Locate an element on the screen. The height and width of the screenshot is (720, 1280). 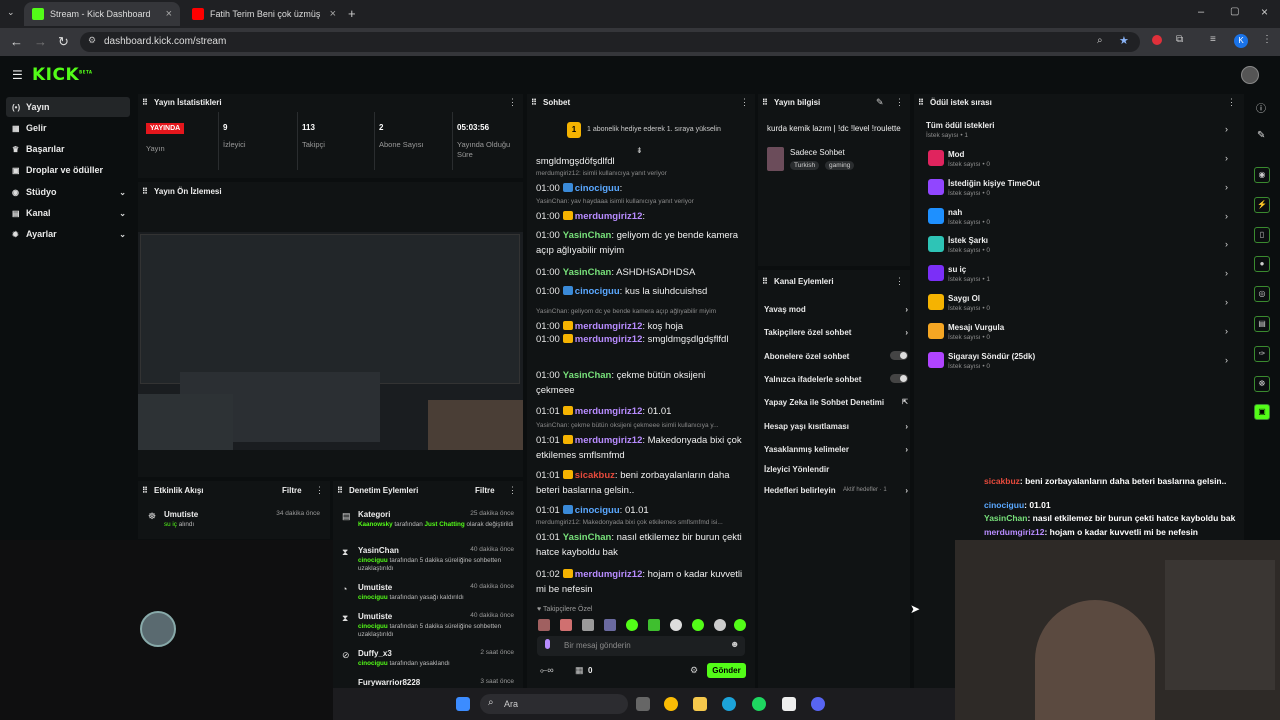
reward-item: nah İstek sayısı • 0 › is located at coordinates (1079, 219).